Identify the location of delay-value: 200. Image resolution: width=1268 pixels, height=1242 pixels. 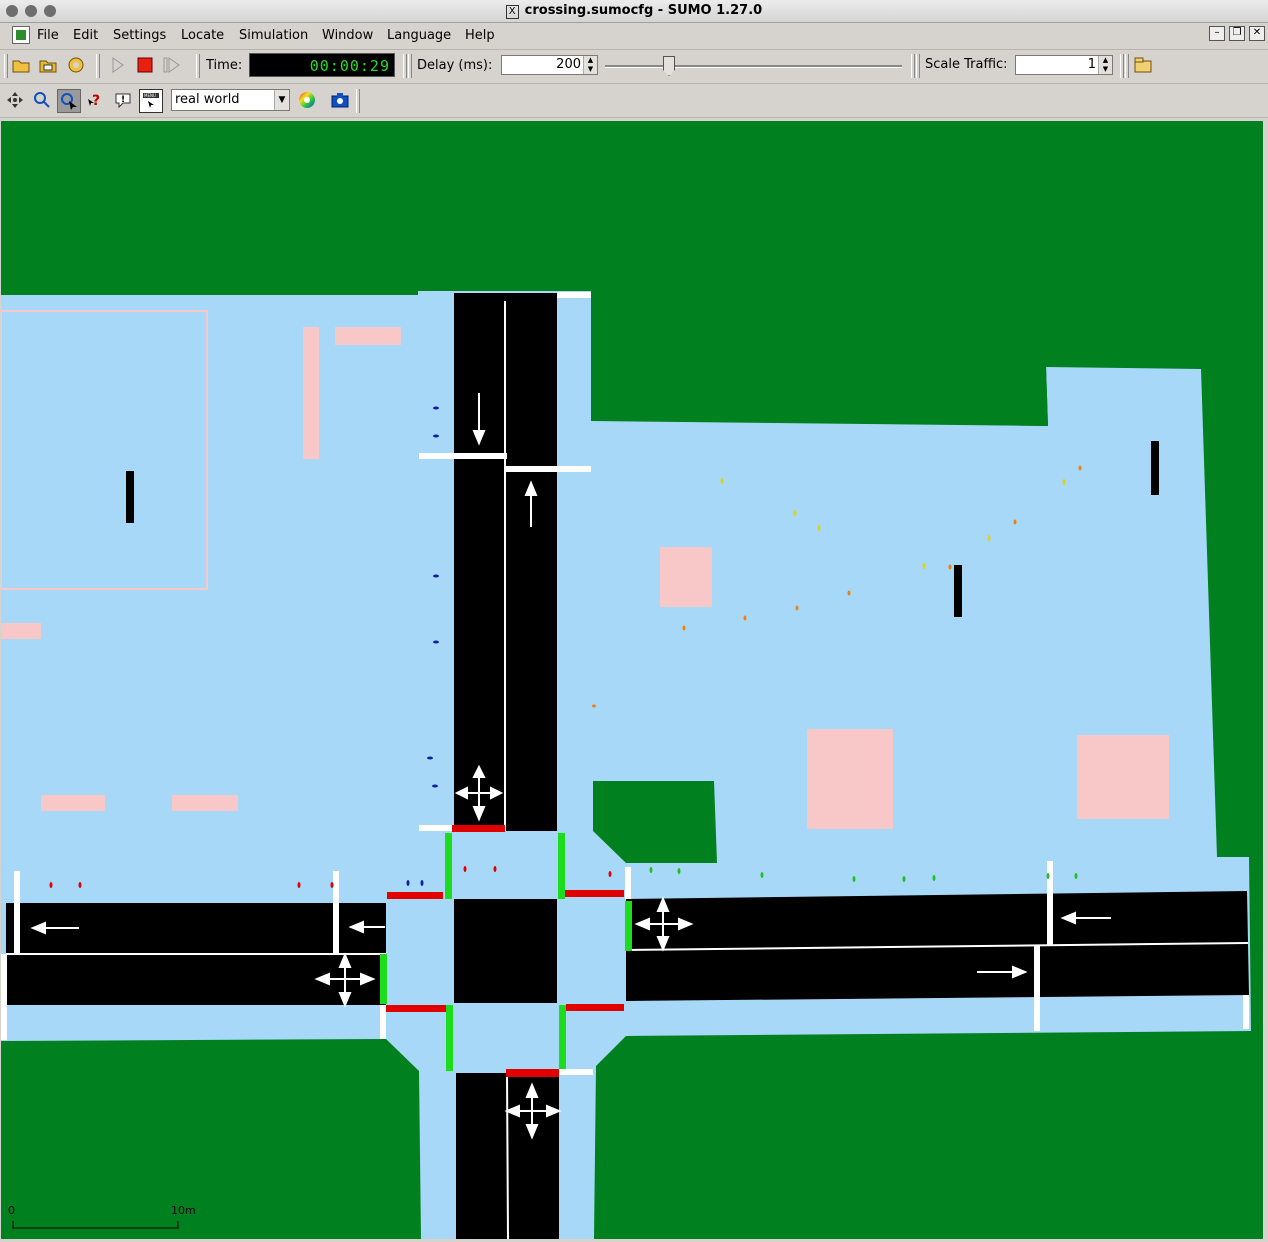
(568, 64).